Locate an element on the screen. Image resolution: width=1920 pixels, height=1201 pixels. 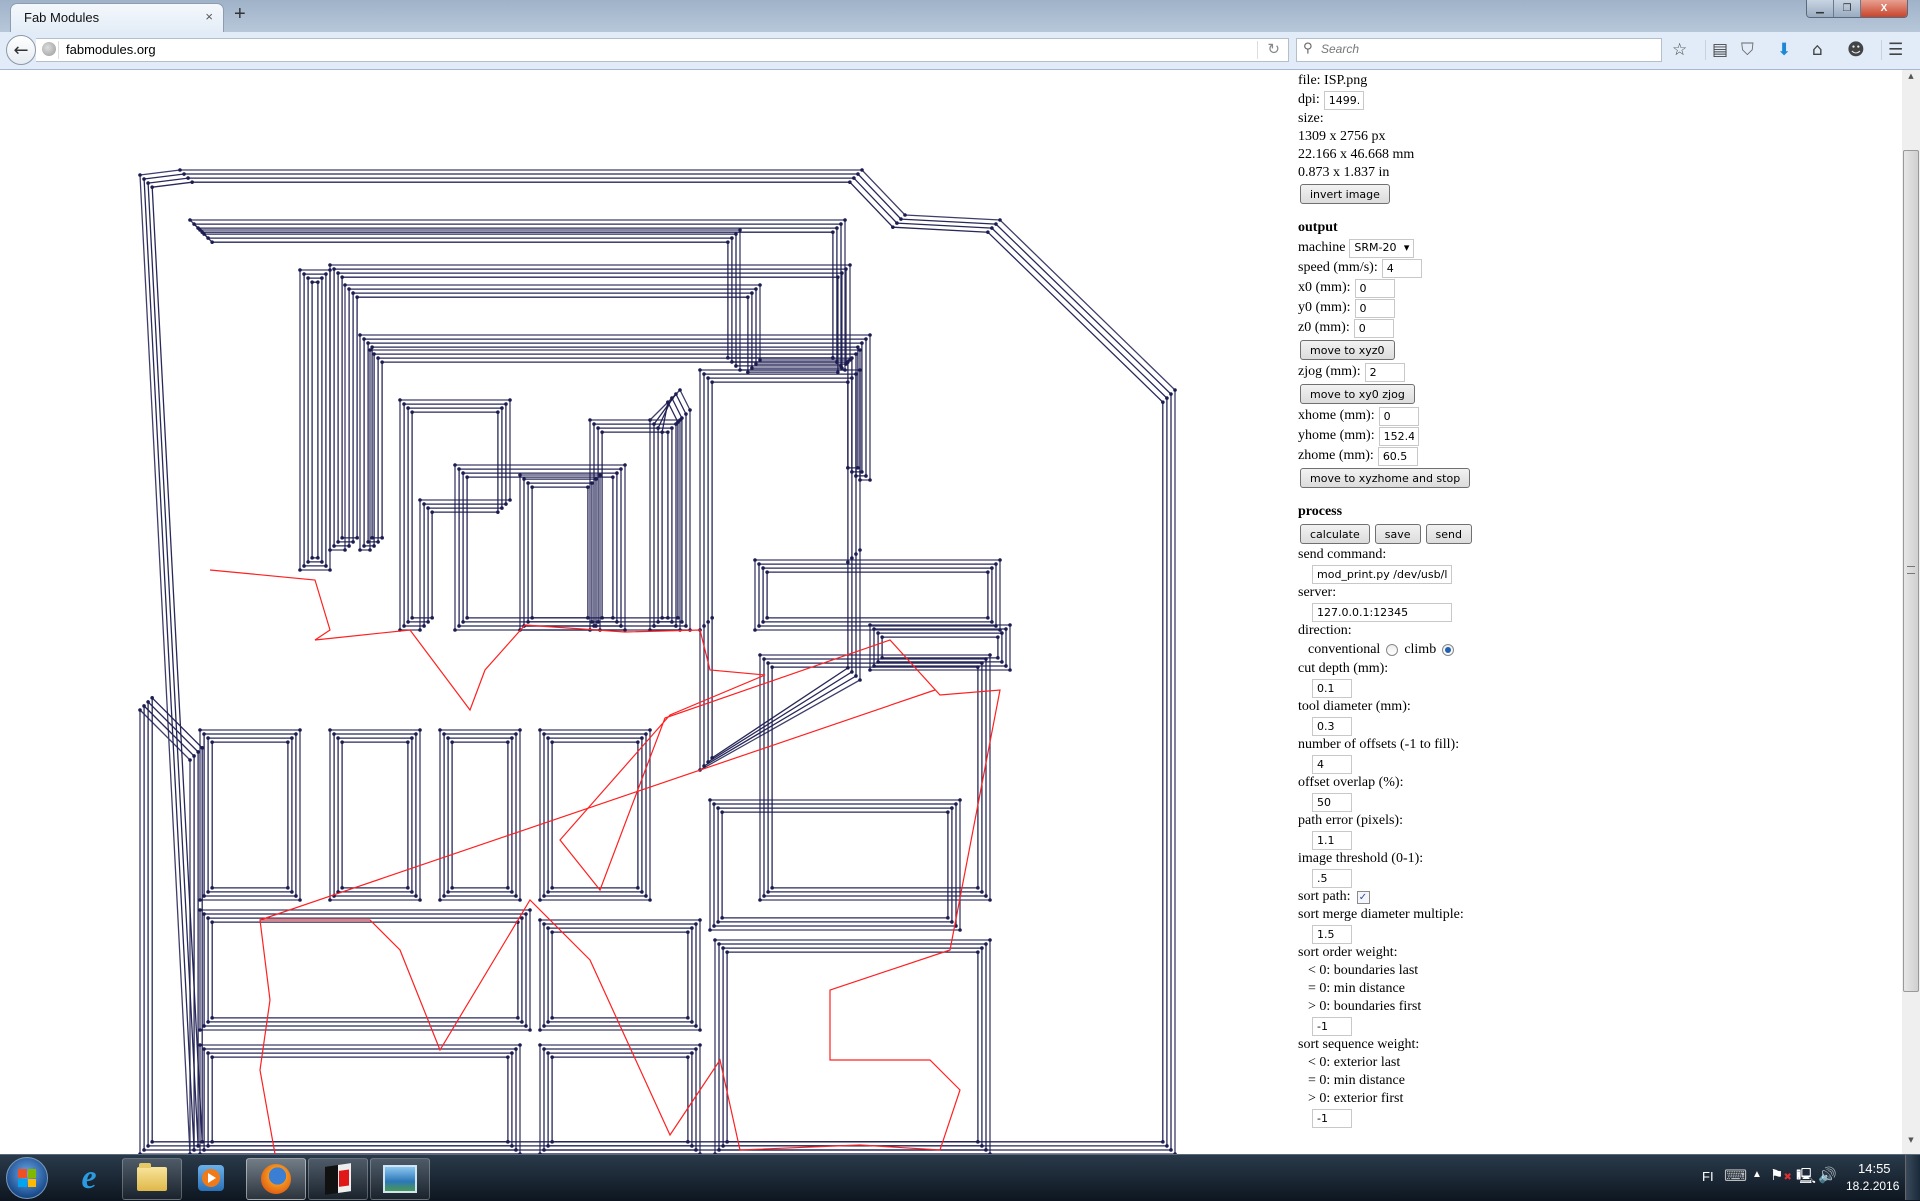
invert-image-button: invert image is located at coordinates (1345, 194).